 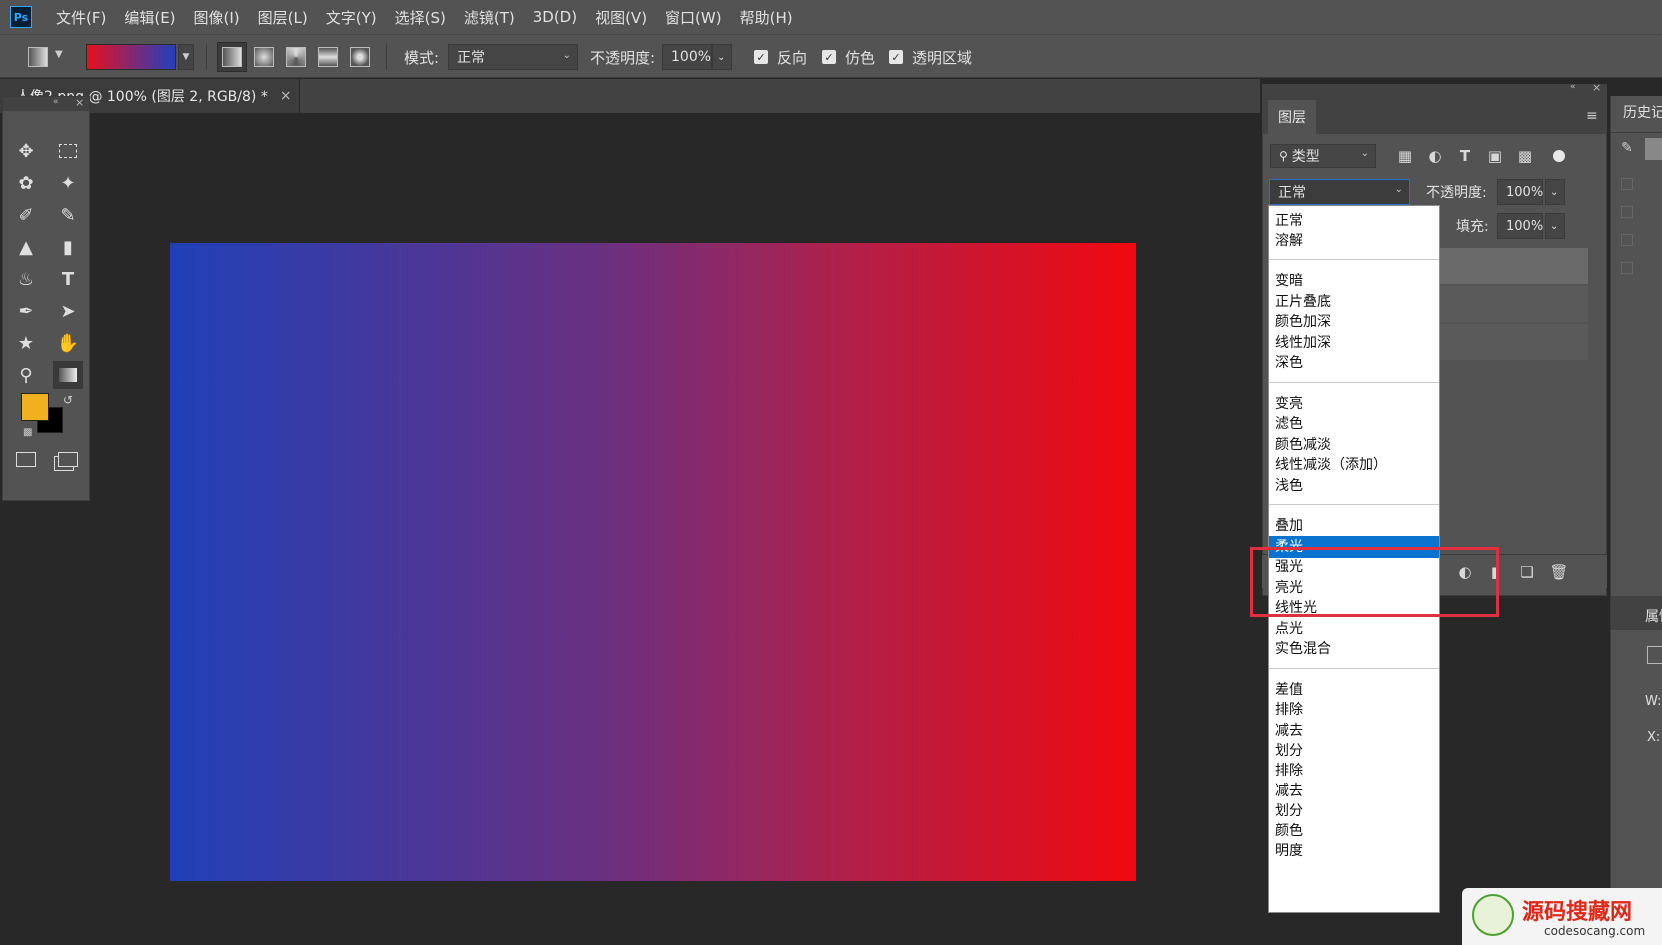 I want to click on gradient-picker-chevron-icon: ▼, so click(x=186, y=57).